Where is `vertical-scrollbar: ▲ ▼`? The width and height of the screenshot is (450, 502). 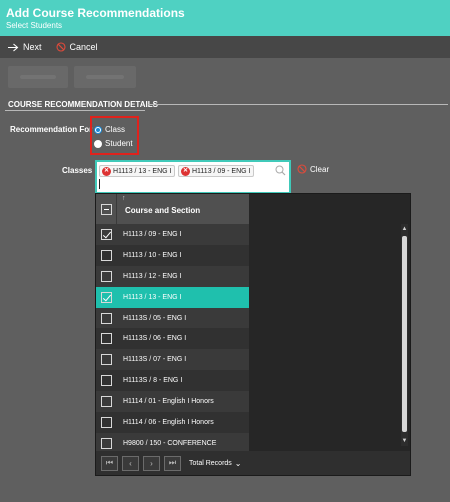
vertical-scrollbar: ▲ ▼ is located at coordinates (404, 335).